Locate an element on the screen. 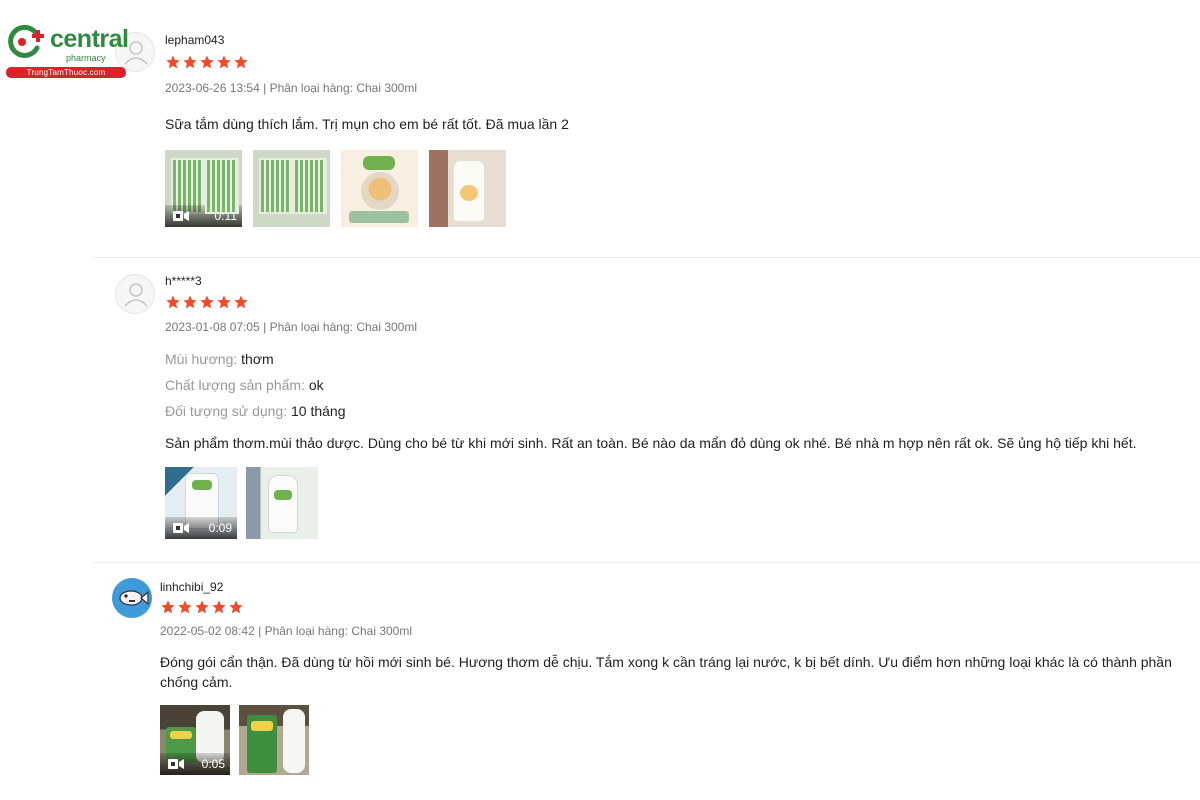  logo-brand-name: central is located at coordinates (89, 39).